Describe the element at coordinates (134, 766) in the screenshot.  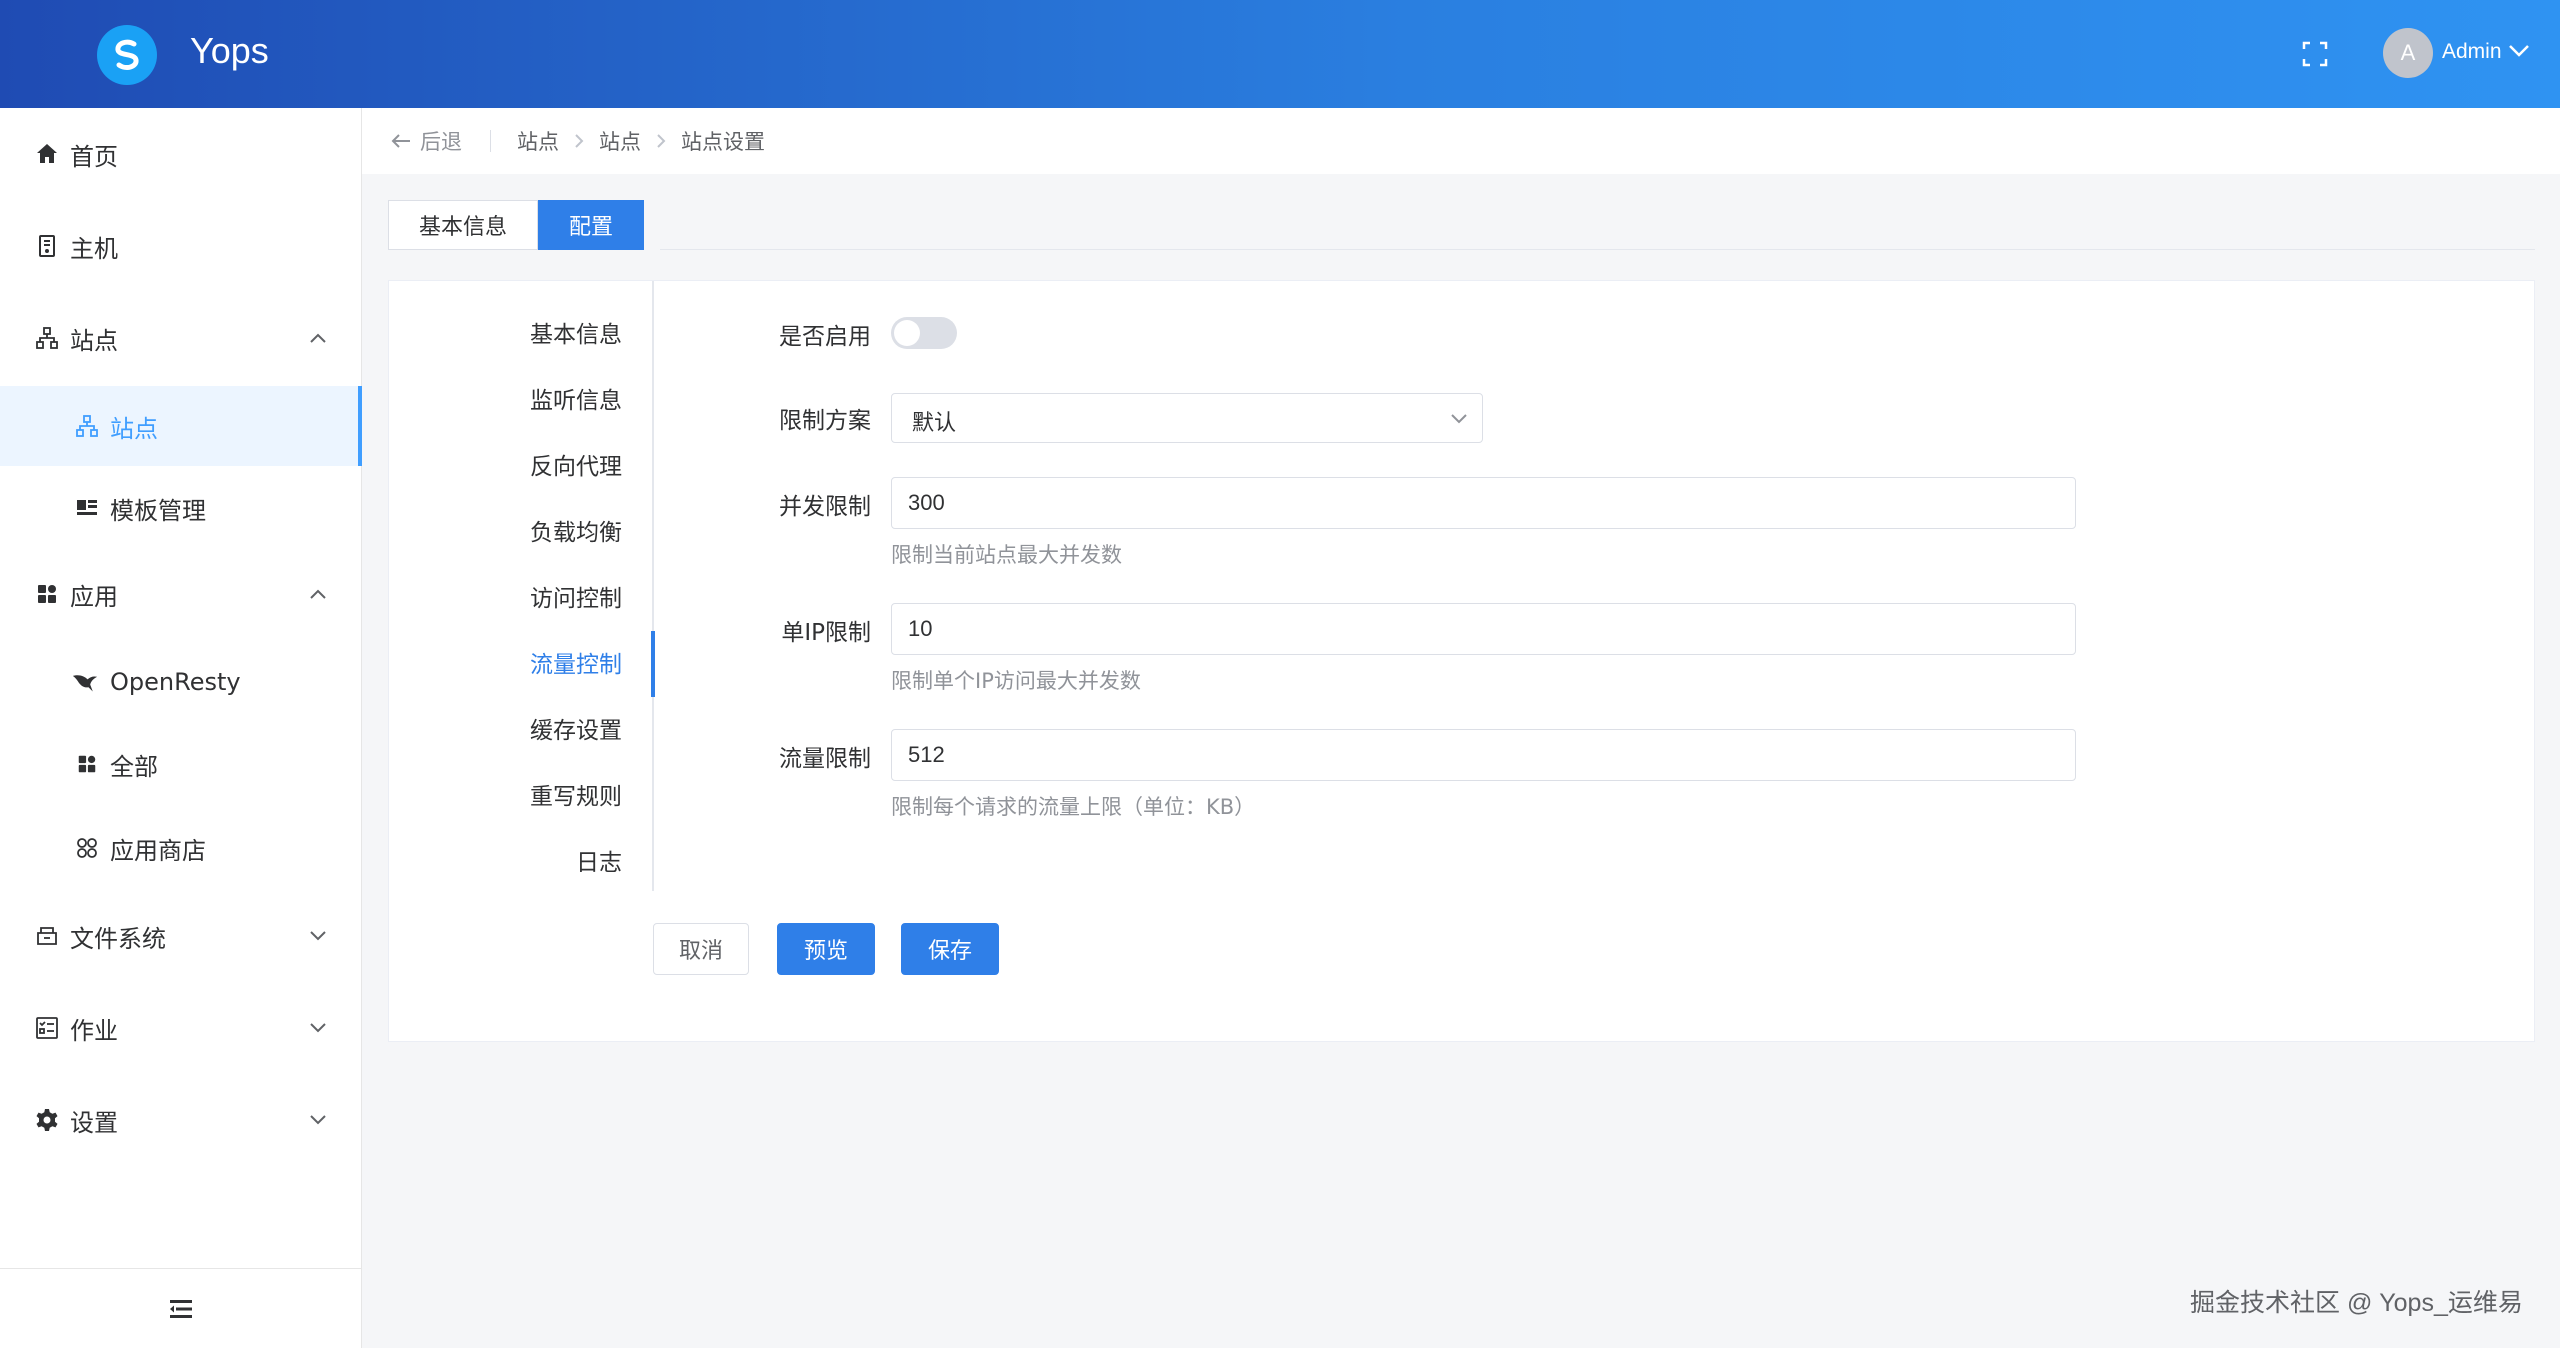
I see `sidebar-item-label: 全部` at that location.